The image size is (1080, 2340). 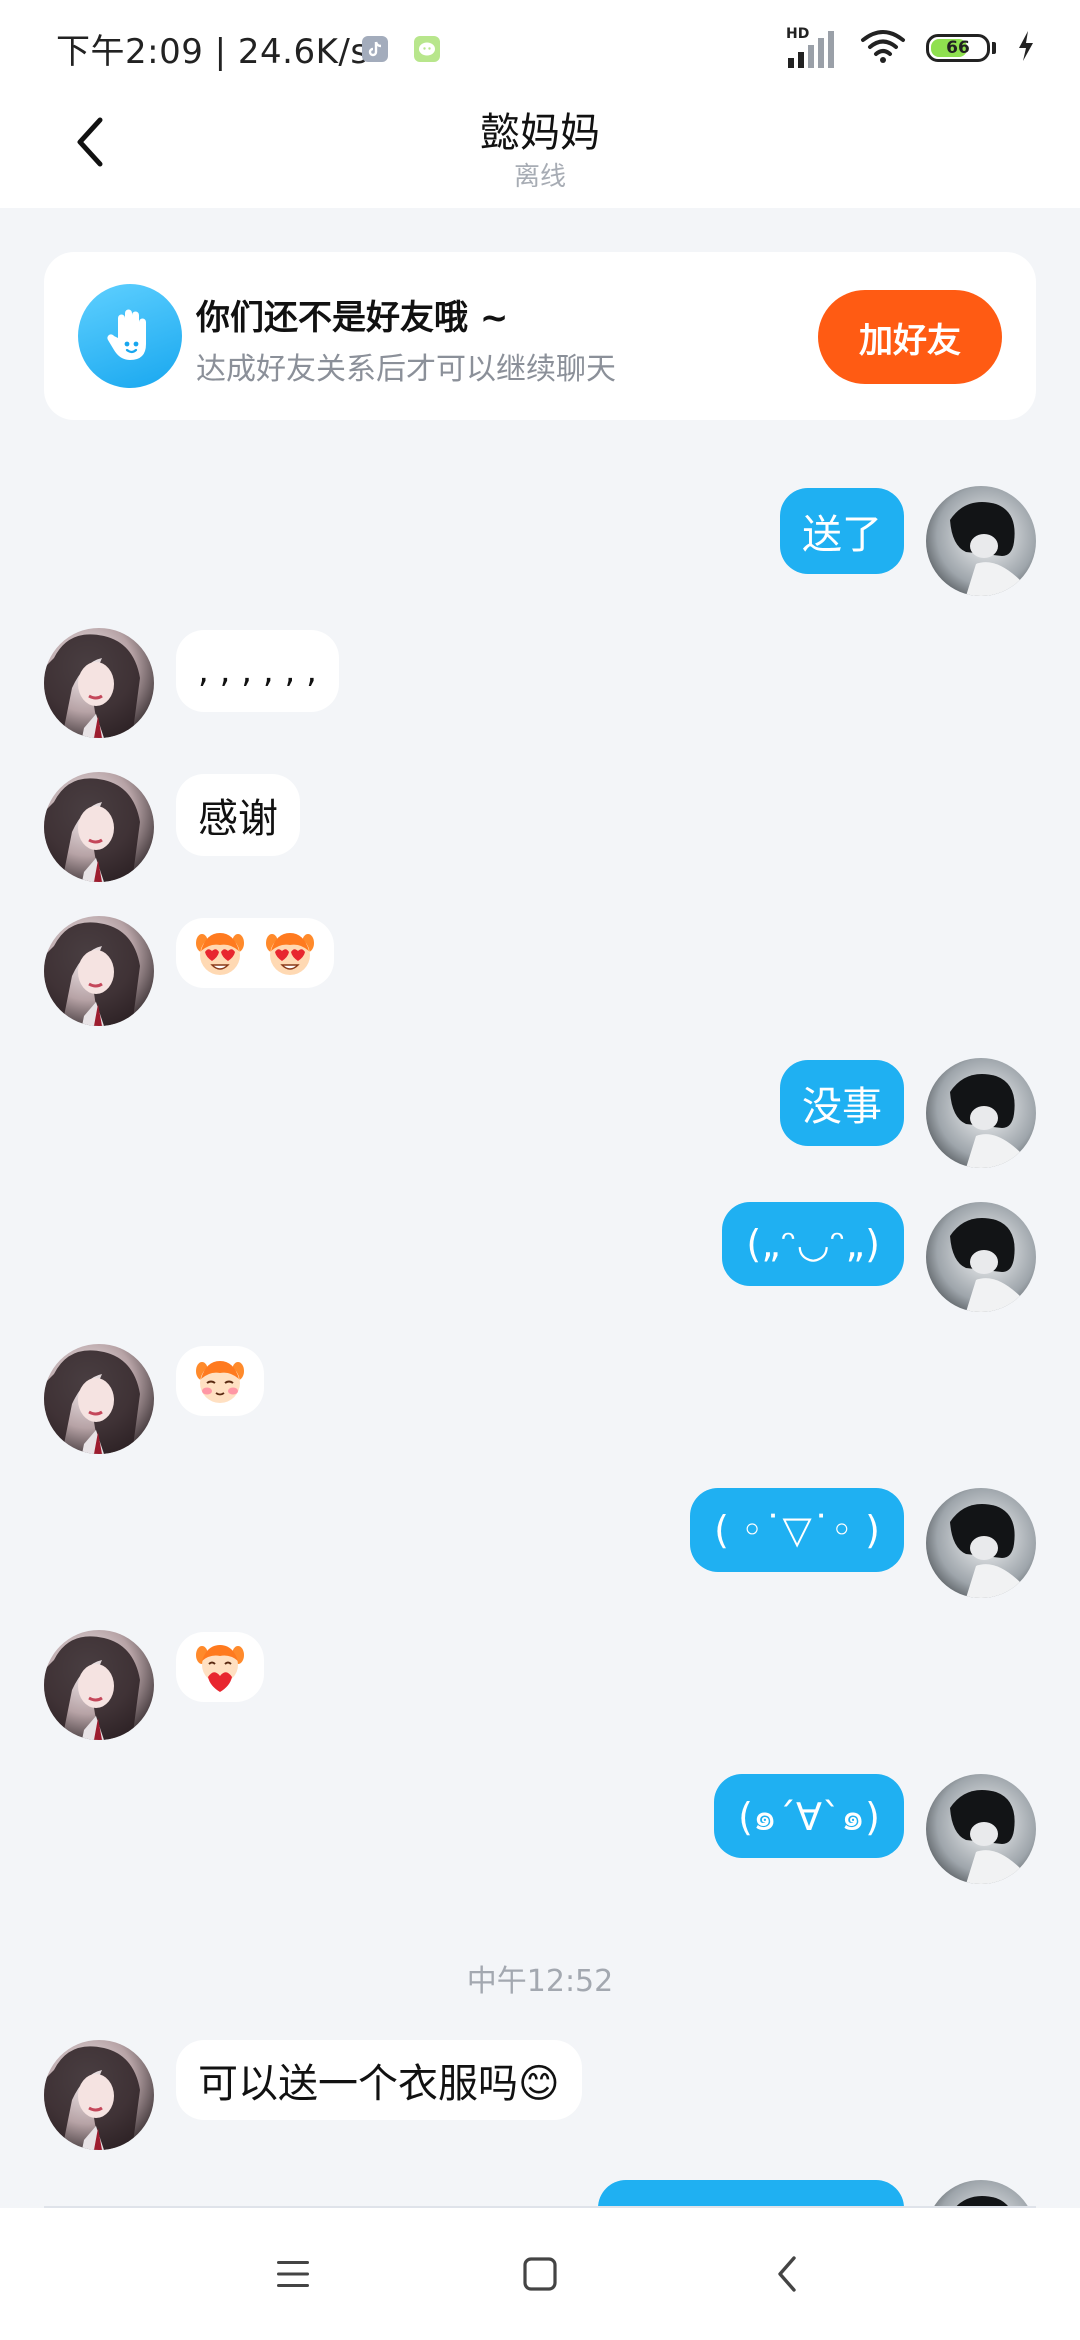 What do you see at coordinates (406, 369) in the screenshot?
I see `banner-subtitle: 达成好友关系后才可以继续聊天` at bounding box center [406, 369].